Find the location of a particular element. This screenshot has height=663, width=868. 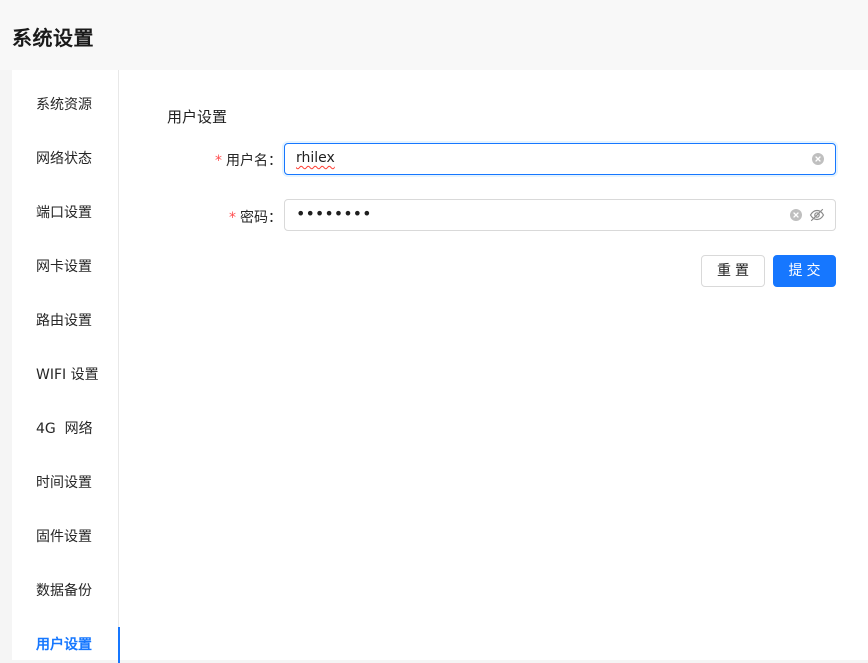

reset-button: 重置 is located at coordinates (733, 271).